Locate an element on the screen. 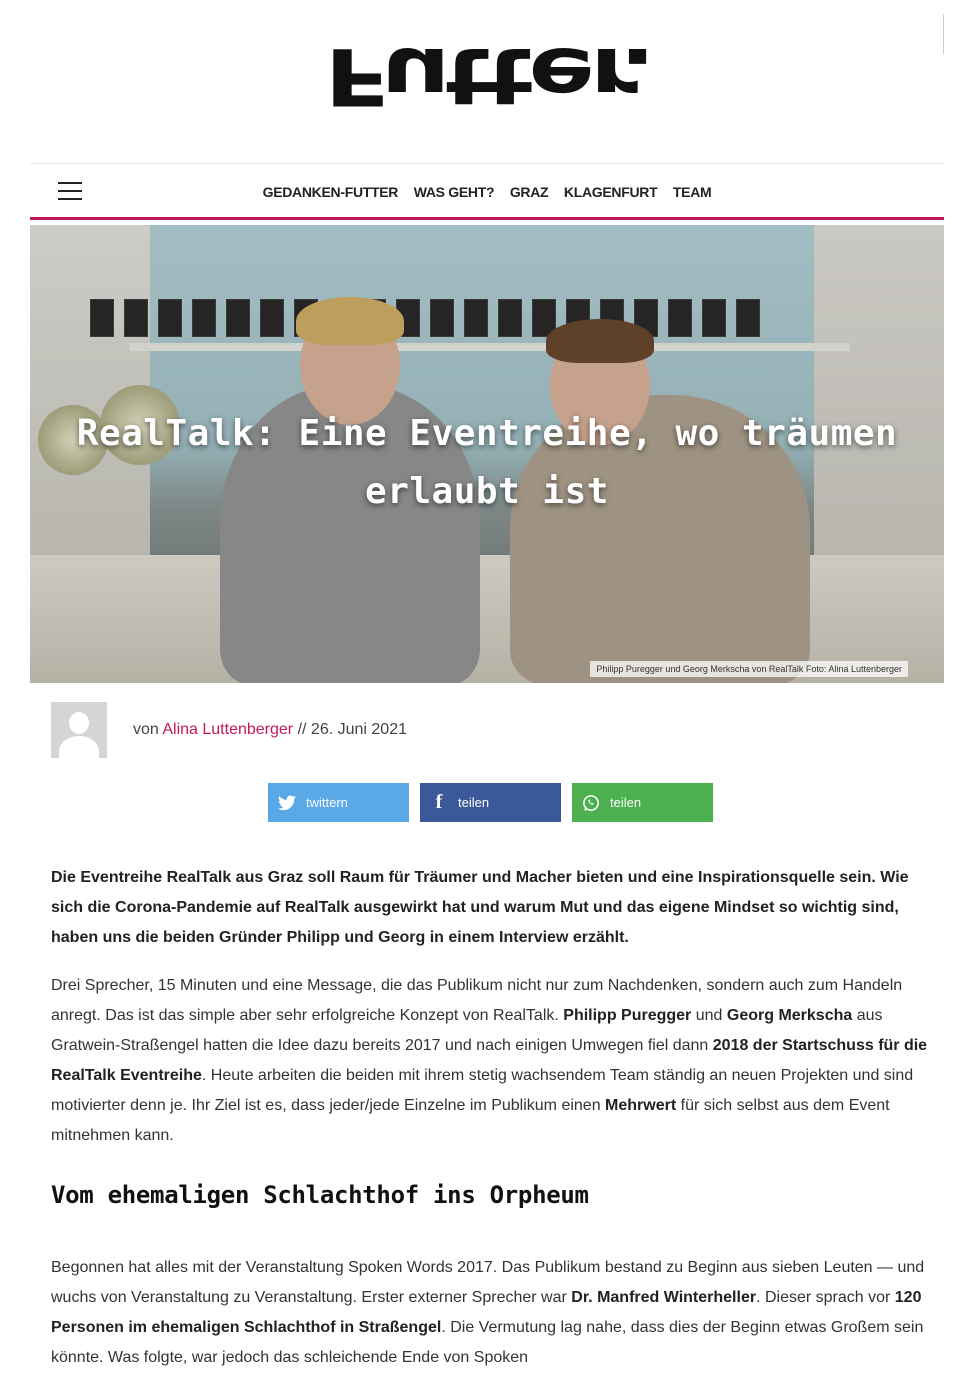 This screenshot has width=976, height=1382. byline: von Alina Luttenberger // 26. Juni 2021 is located at coordinates (270, 730).